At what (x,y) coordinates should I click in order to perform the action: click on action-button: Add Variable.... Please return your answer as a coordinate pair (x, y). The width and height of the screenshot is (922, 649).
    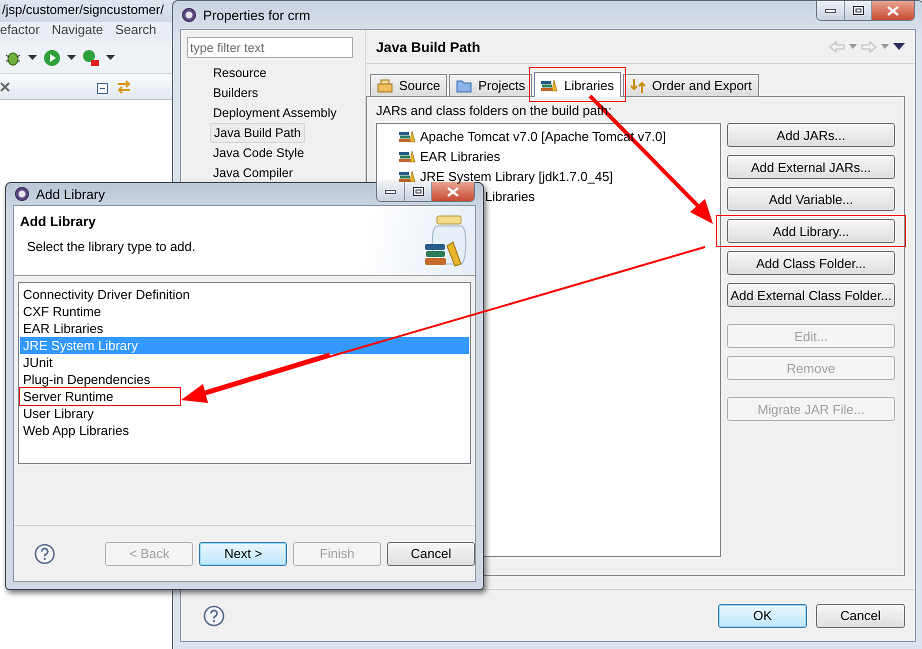
    Looking at the image, I should click on (811, 199).